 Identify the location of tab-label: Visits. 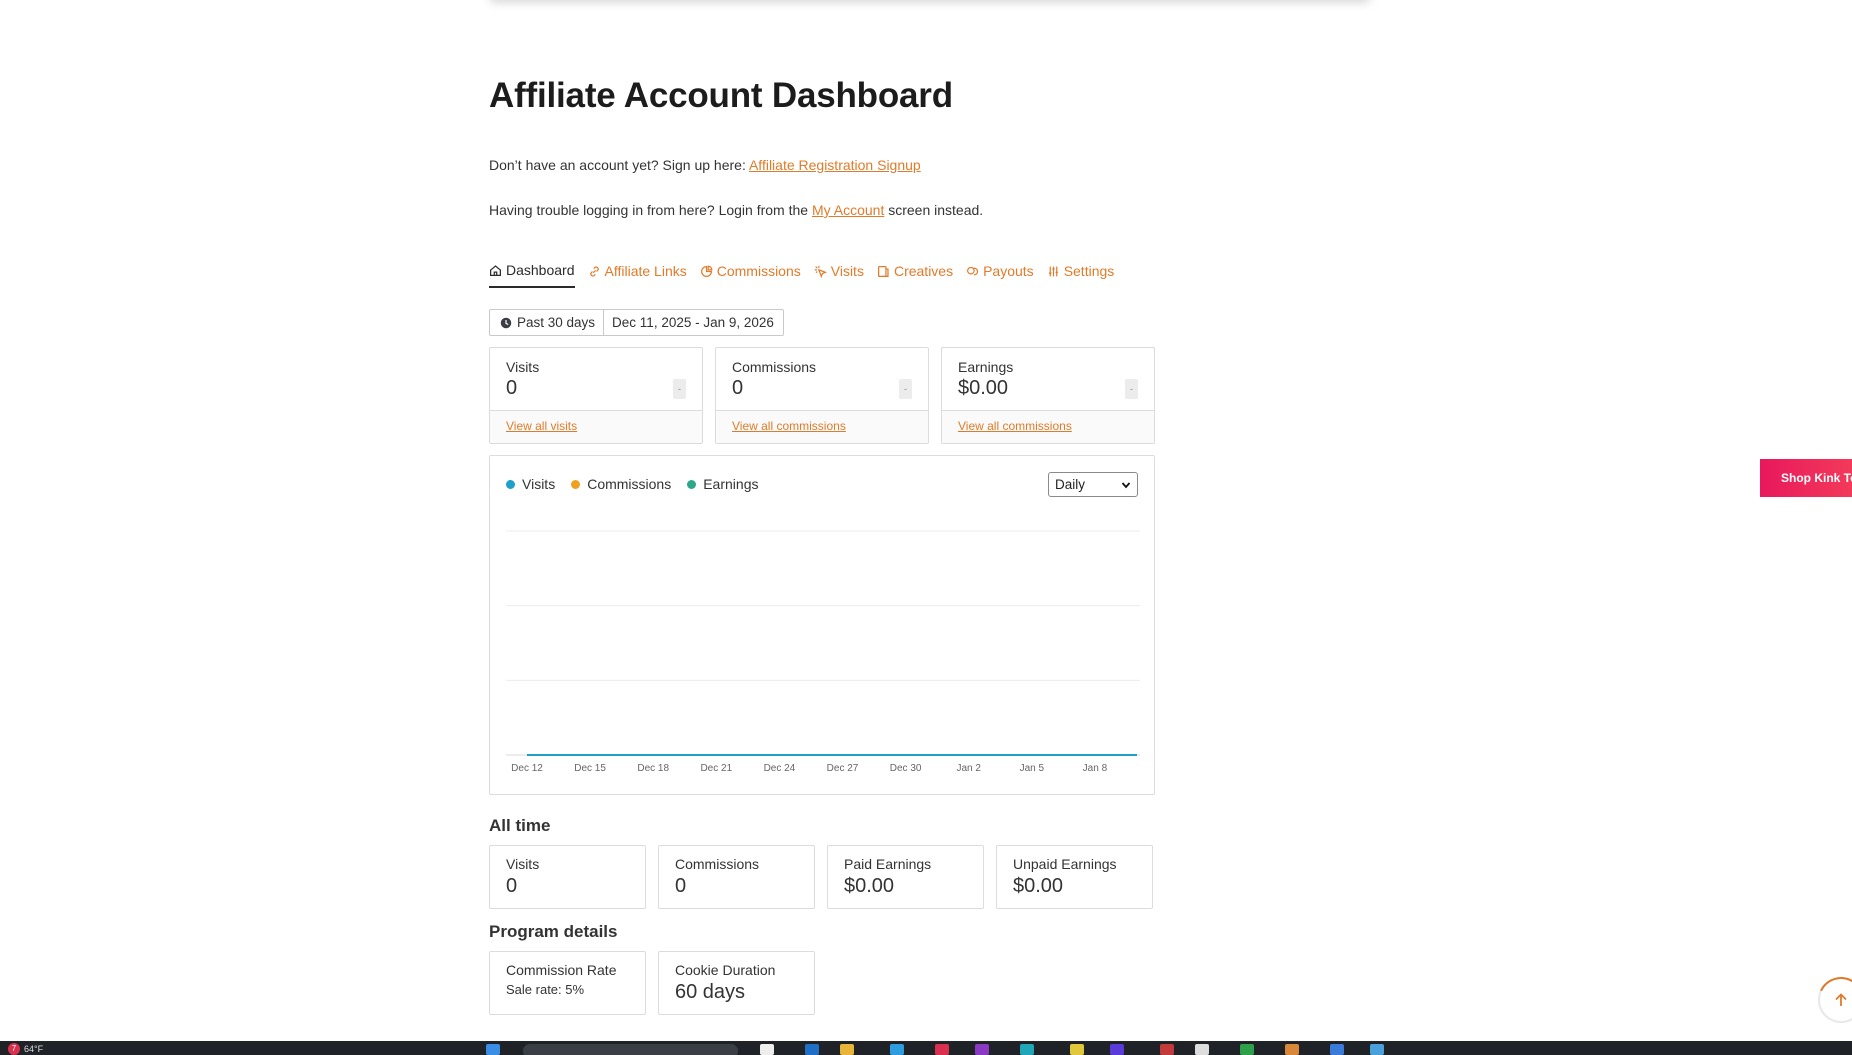
(847, 271).